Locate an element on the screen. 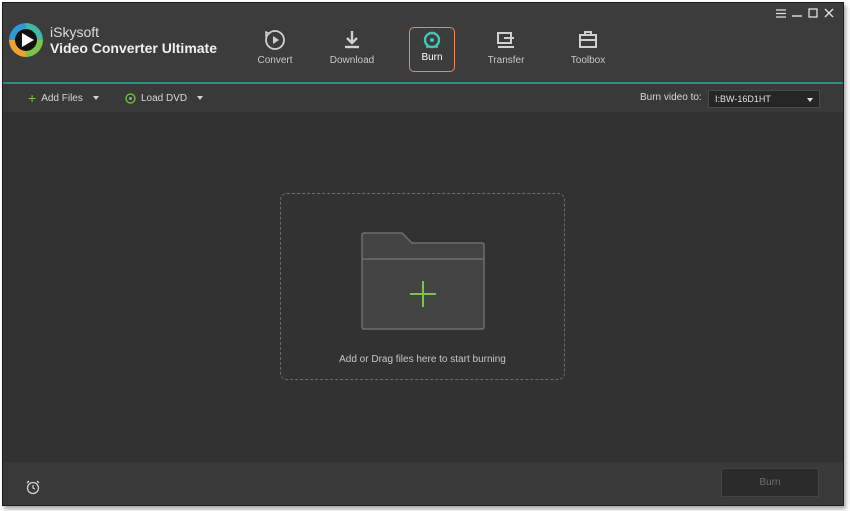 Image resolution: width=850 pixels, height=511 pixels. transfer-icon is located at coordinates (505, 40).